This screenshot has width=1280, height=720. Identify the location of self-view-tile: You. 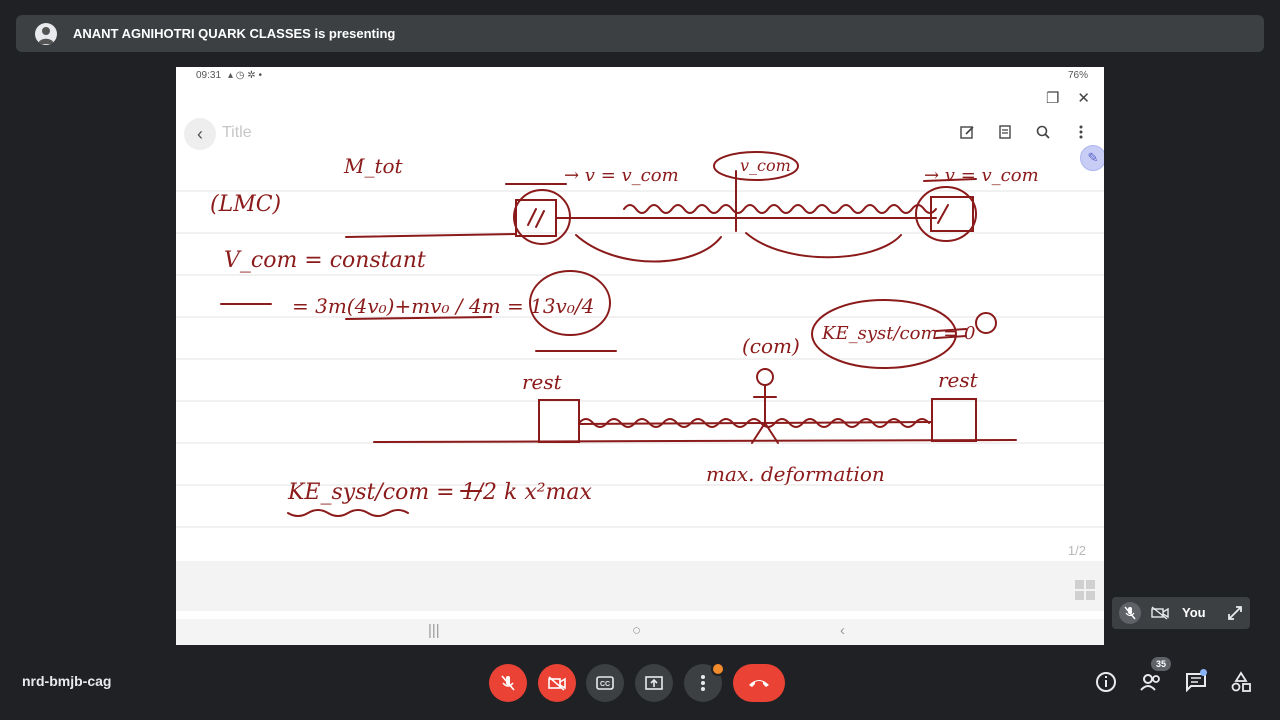
(1181, 613).